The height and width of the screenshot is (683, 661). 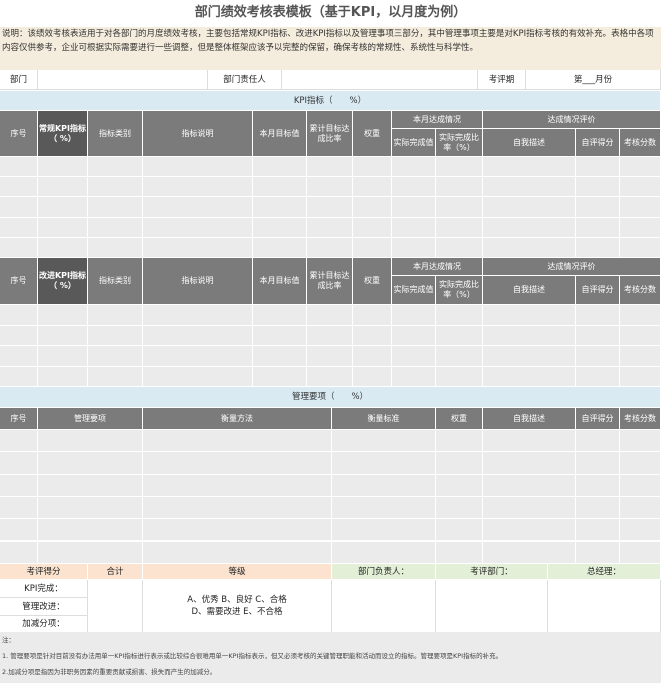 What do you see at coordinates (237, 606) in the screenshot?
I see `grade-options: A、优秀 B、良好 C、合格 D、需要改进 E、不合格` at bounding box center [237, 606].